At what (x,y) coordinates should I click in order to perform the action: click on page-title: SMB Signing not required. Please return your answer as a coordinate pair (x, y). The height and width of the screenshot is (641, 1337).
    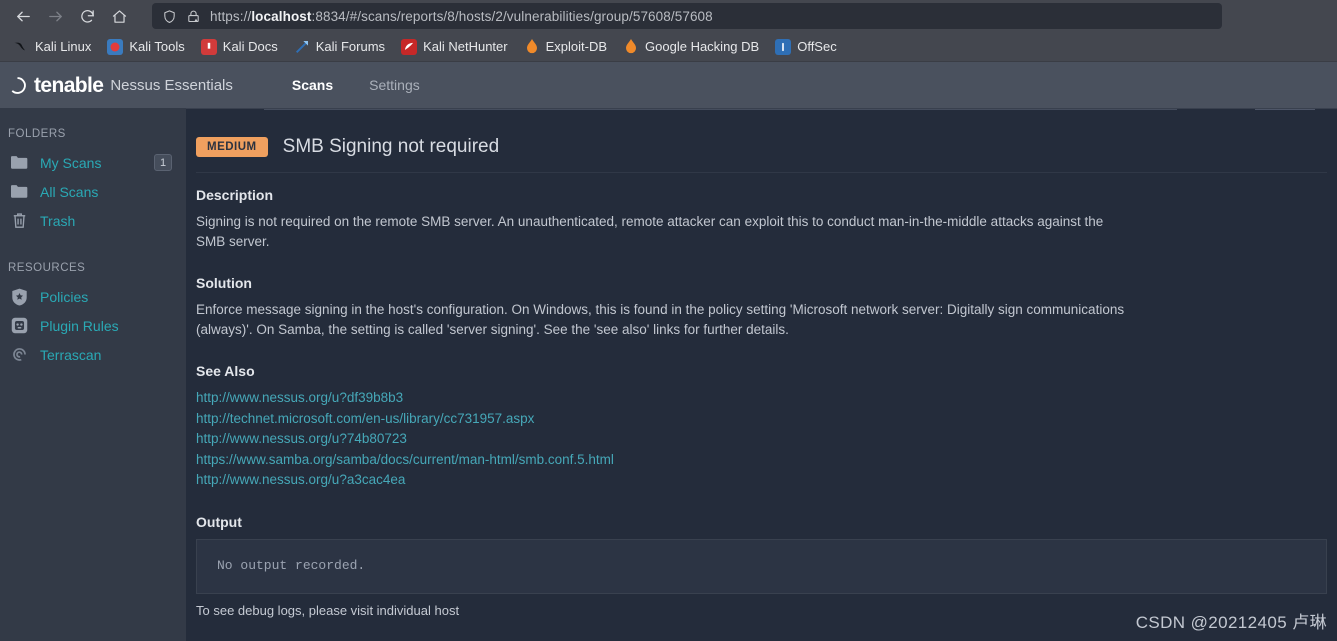
    Looking at the image, I should click on (391, 146).